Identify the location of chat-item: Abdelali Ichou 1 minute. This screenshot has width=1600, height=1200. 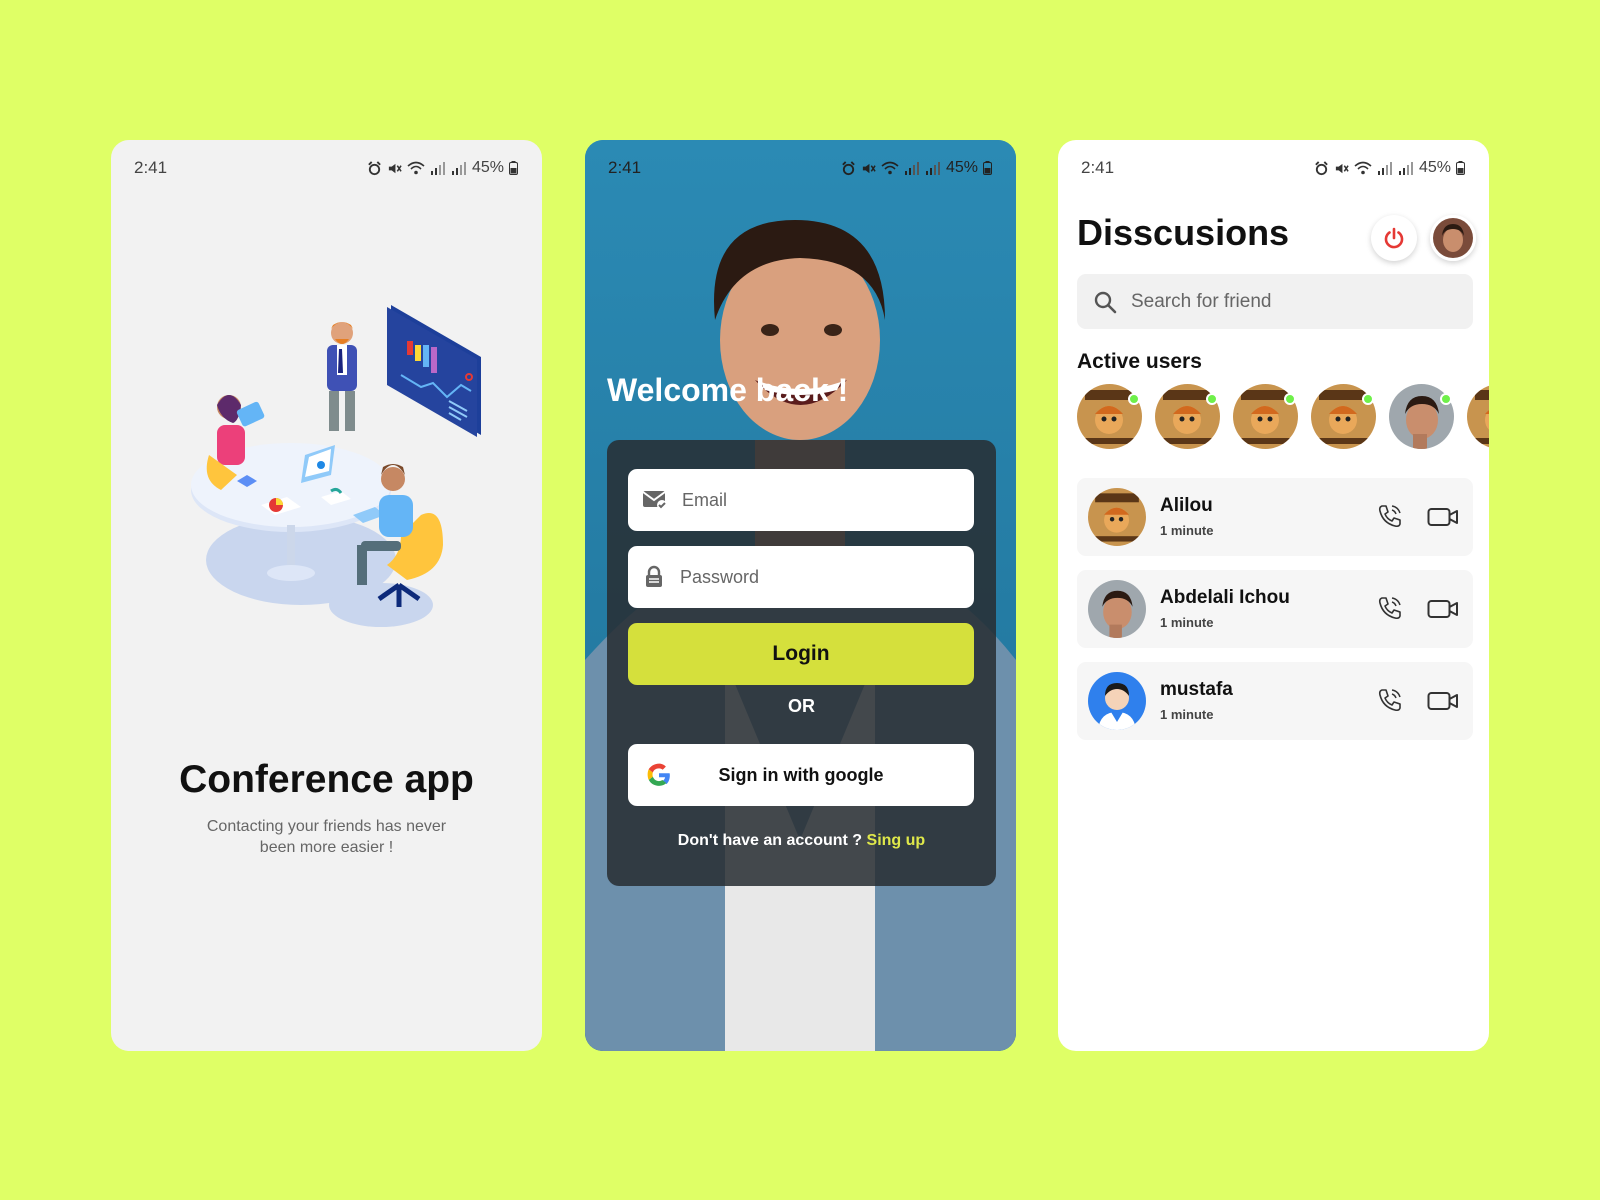
(1275, 609).